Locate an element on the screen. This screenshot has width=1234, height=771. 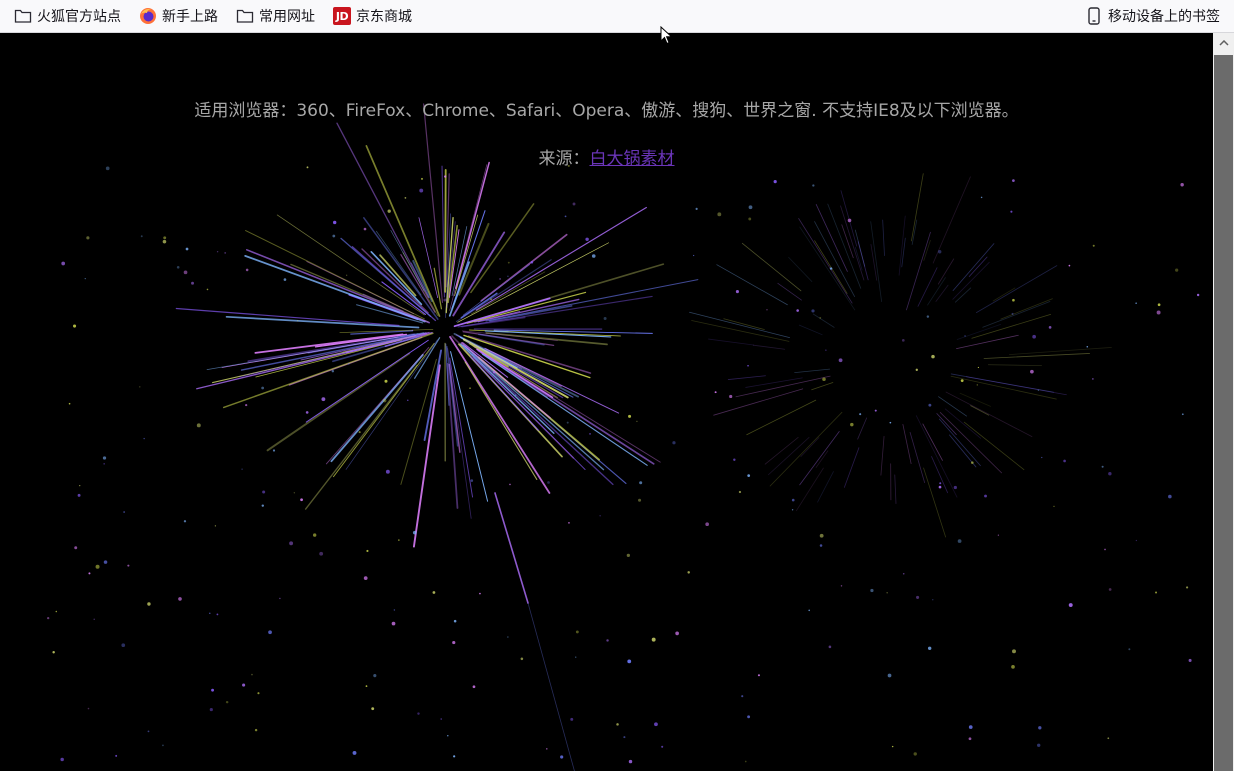
bookmark-firefox-official: 火狐官方站点 is located at coordinates (67, 16).